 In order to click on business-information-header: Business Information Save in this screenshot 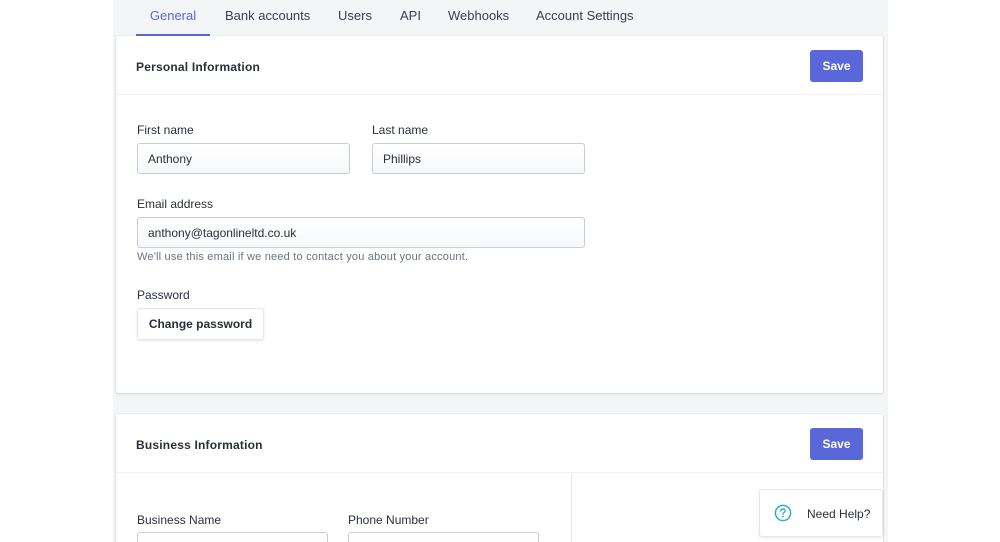, I will do `click(499, 443)`.